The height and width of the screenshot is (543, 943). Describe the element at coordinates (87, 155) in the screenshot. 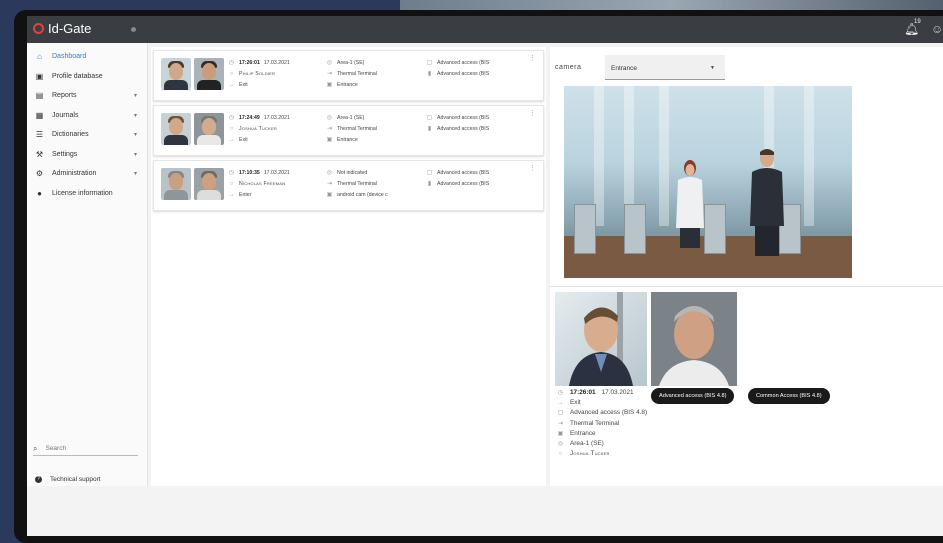

I see `sidebar-item-settings: ⚒ Settings ▾` at that location.